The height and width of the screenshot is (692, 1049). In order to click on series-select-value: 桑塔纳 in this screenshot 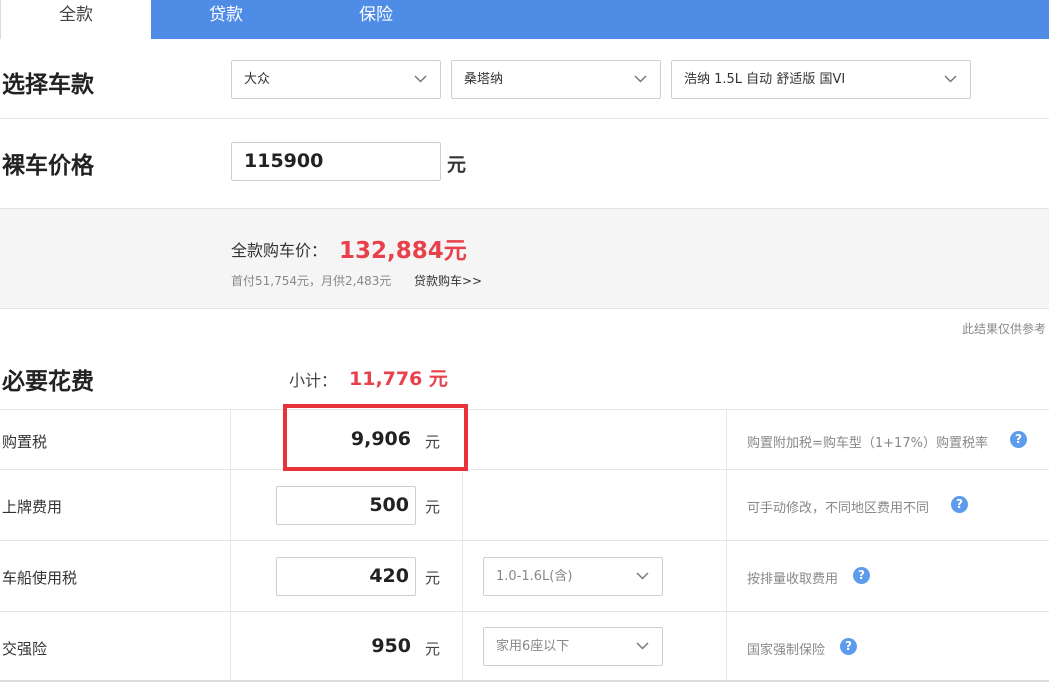, I will do `click(484, 79)`.